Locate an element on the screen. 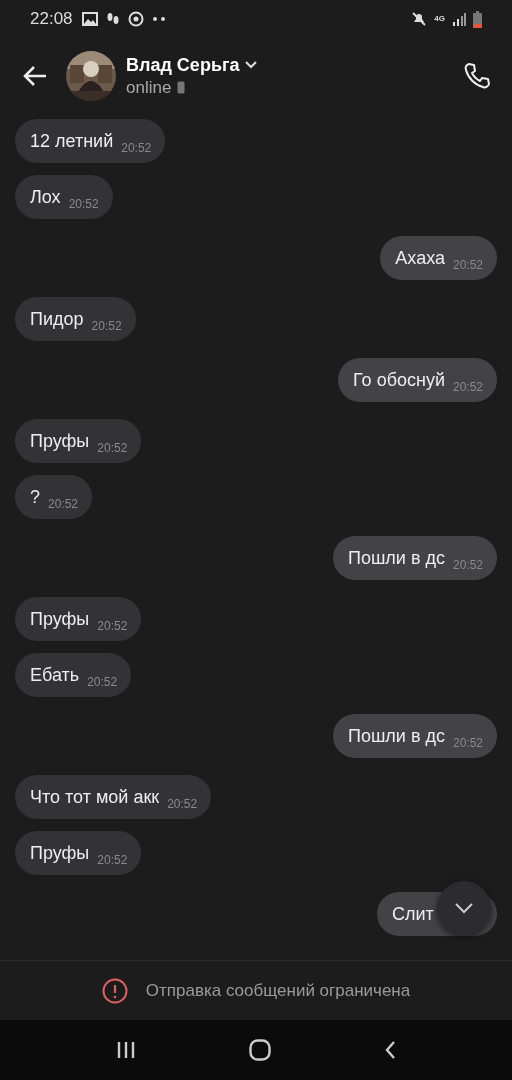  battery-icon is located at coordinates (477, 19).